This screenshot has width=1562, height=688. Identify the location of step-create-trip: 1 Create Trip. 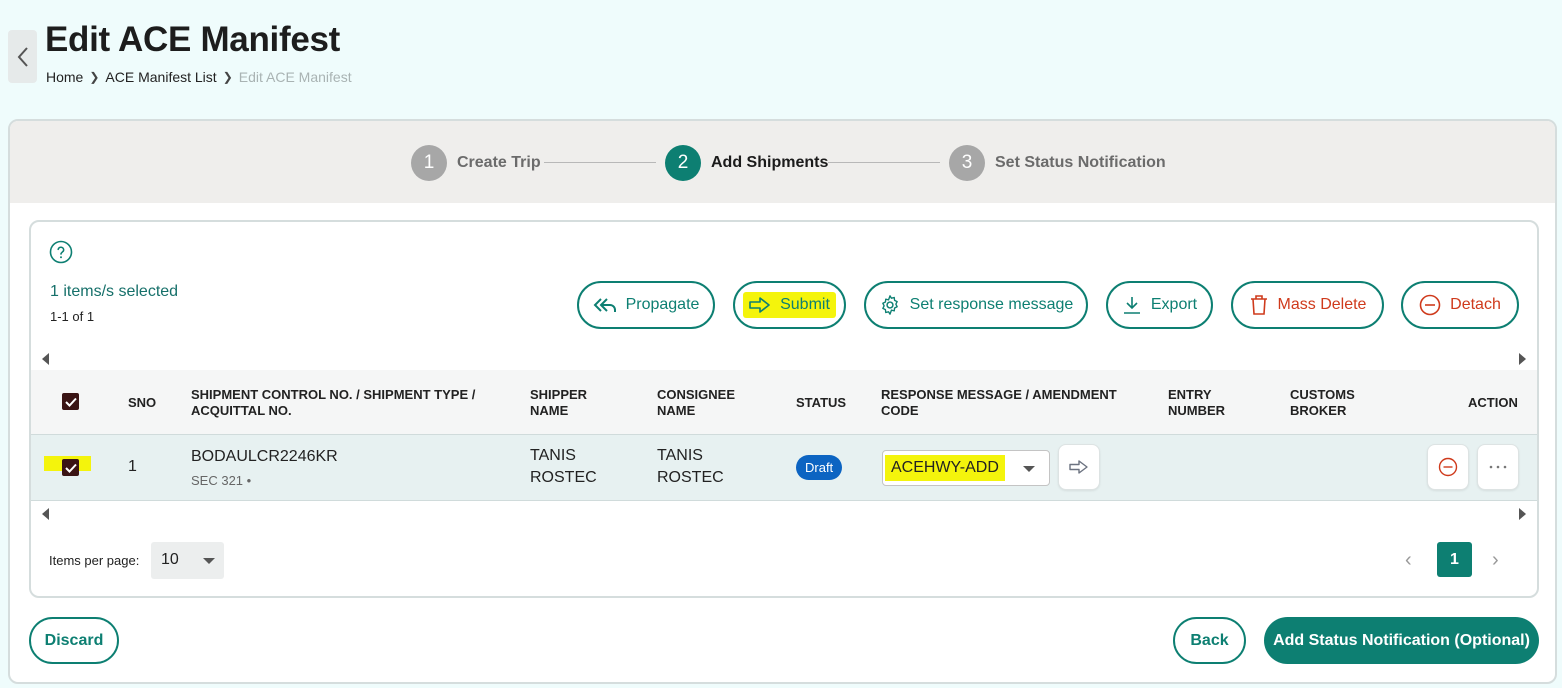
(476, 163).